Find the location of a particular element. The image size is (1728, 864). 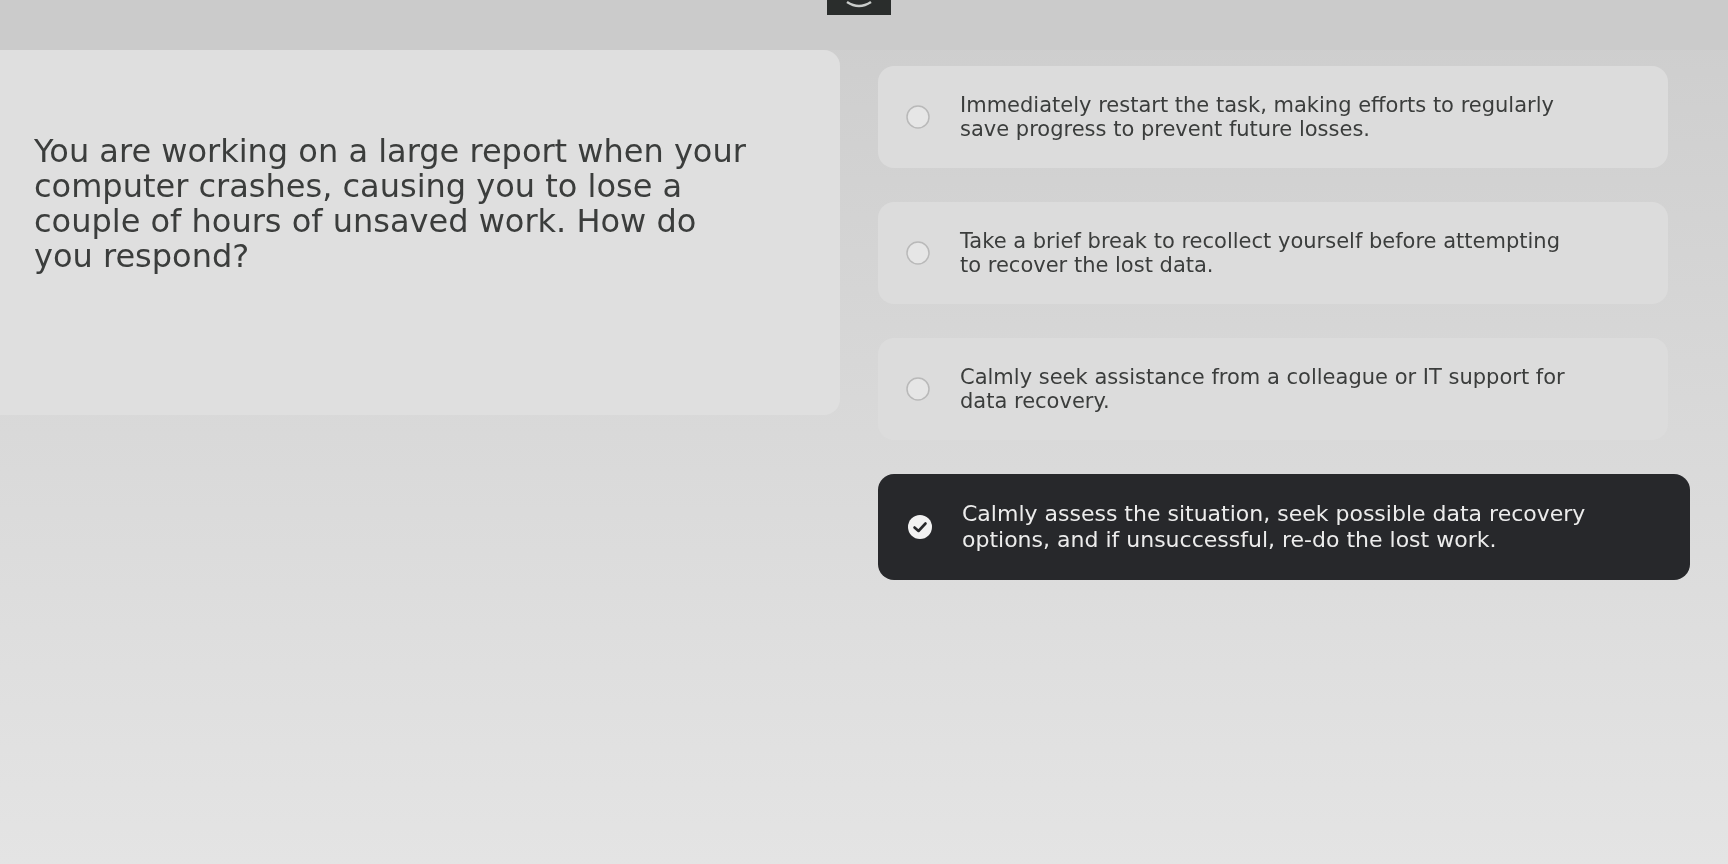

answer-option: Calmly assess the situation, seek possible data recovery options, and if unsuccessful, re-do the lost work. is located at coordinates (1284, 527).